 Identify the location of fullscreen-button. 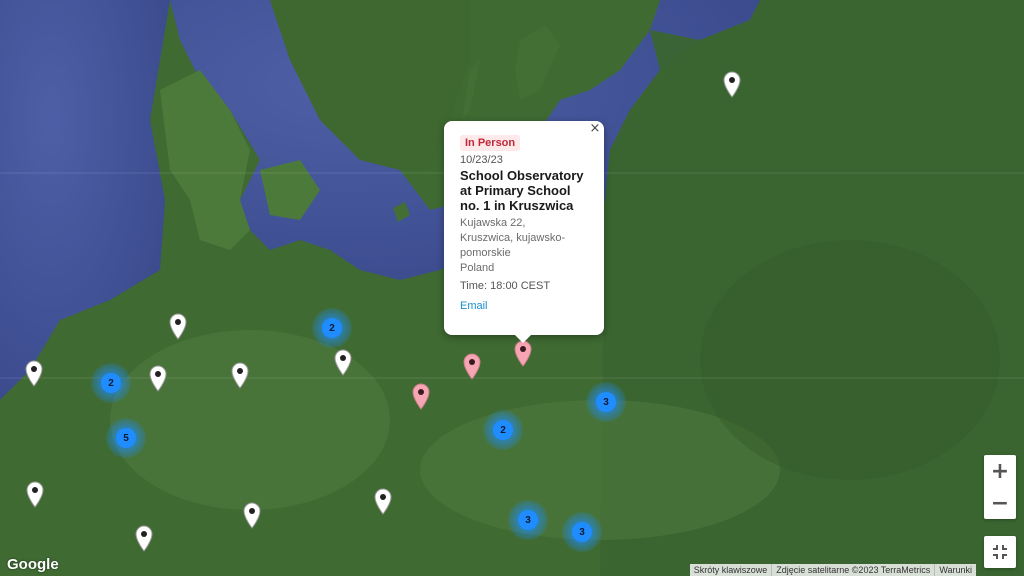
(1000, 552).